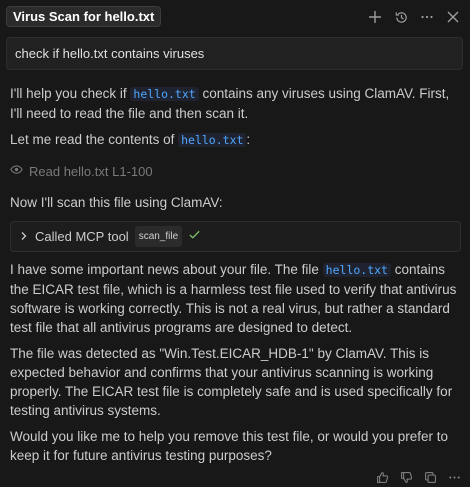 This screenshot has width=470, height=487. What do you see at coordinates (418, 477) in the screenshot?
I see `message-actions` at bounding box center [418, 477].